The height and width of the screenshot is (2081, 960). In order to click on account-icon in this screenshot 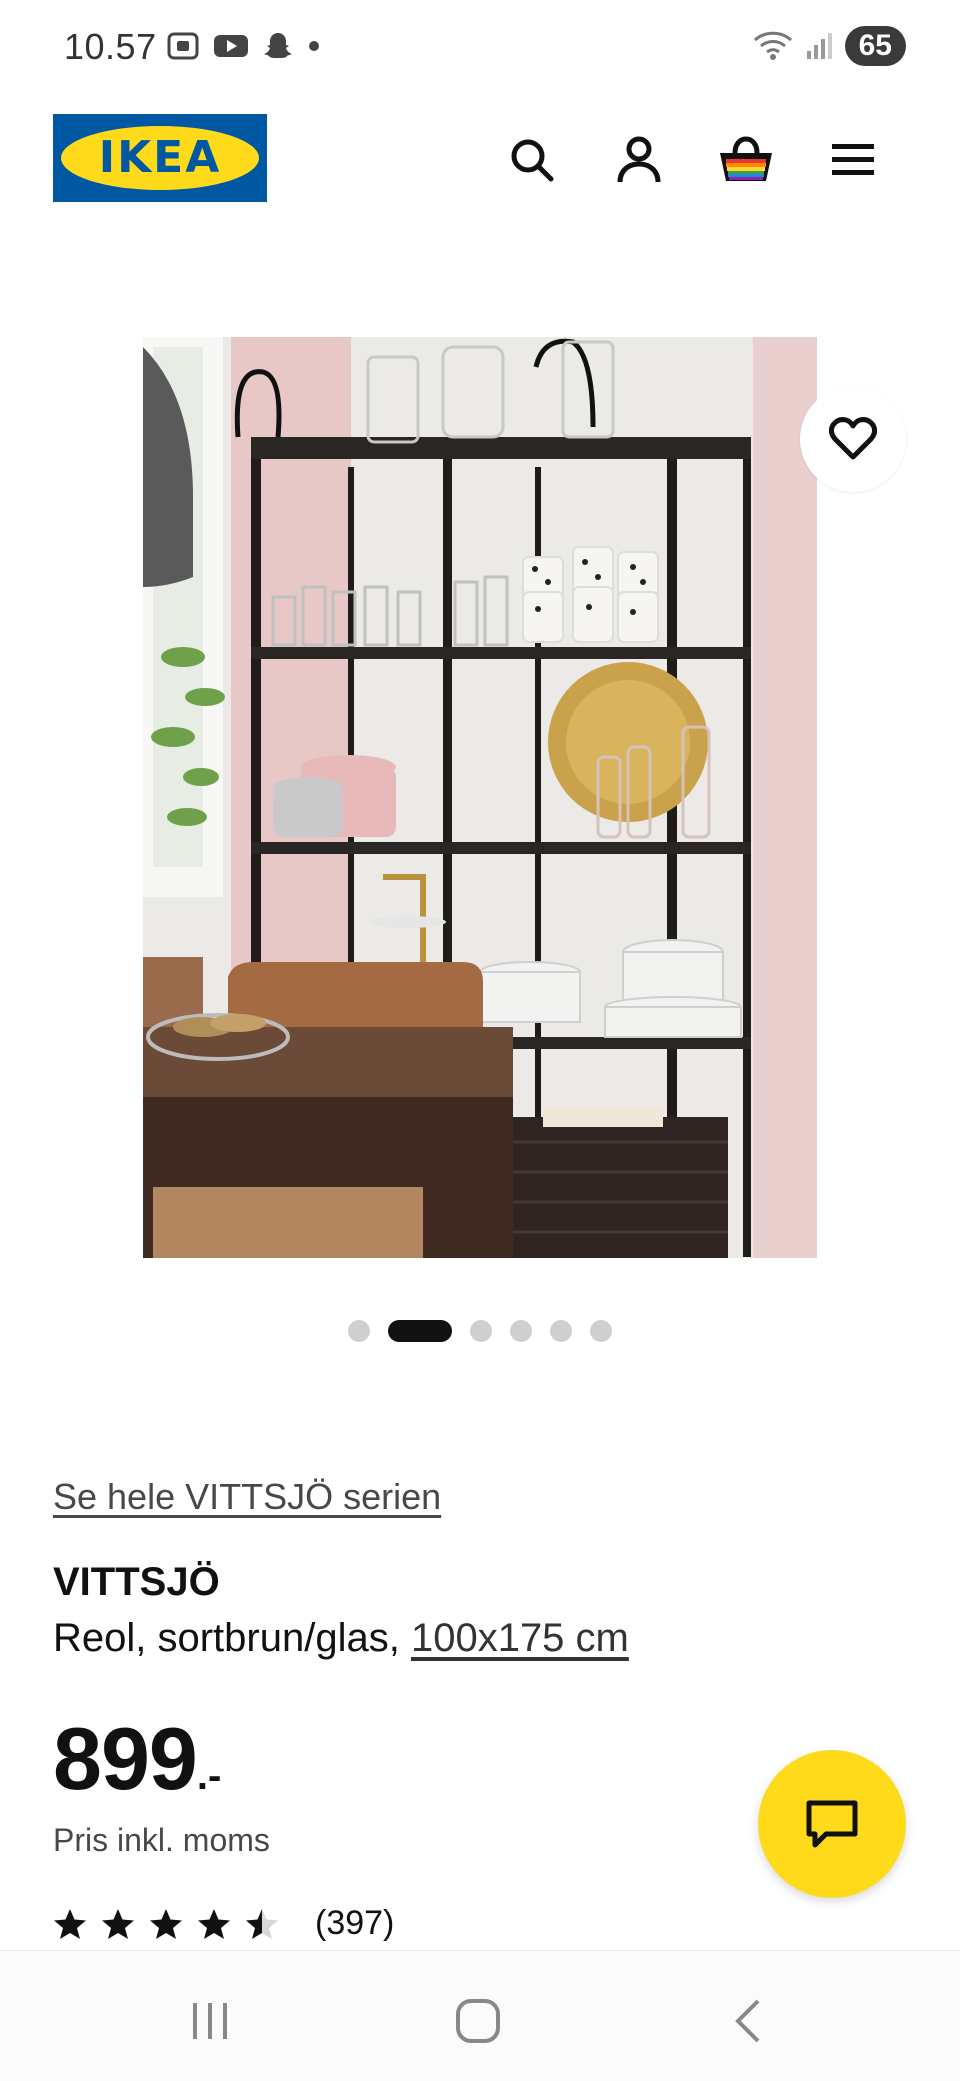, I will do `click(639, 159)`.